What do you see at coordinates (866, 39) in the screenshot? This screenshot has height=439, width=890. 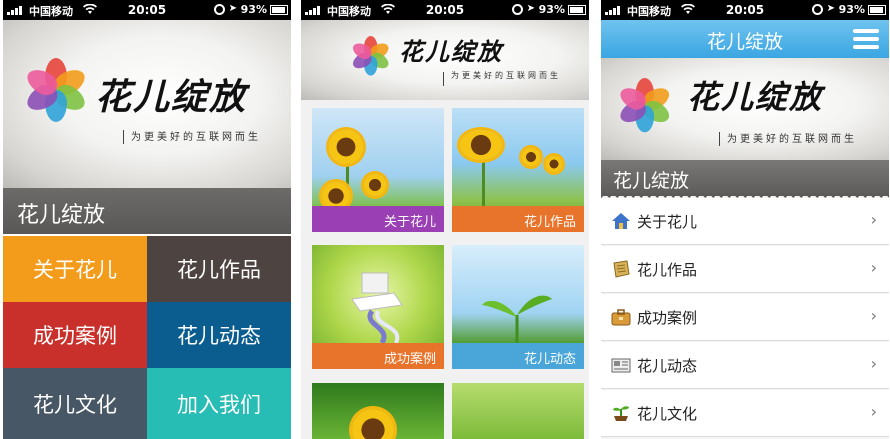 I see `hamburger-menu-icon` at bounding box center [866, 39].